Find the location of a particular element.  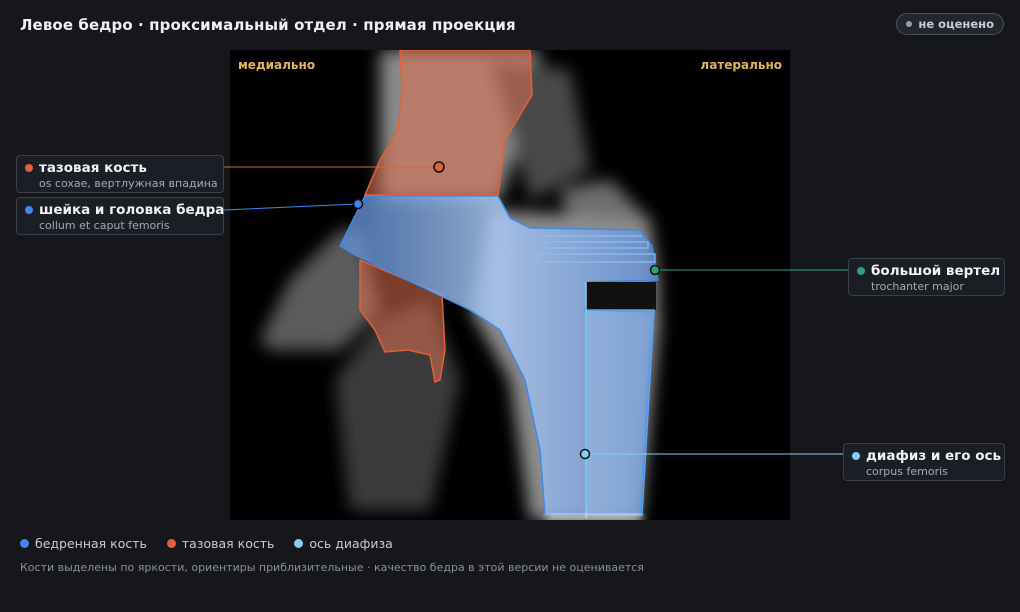

callout-title: диафиз и его ось is located at coordinates (934, 456).